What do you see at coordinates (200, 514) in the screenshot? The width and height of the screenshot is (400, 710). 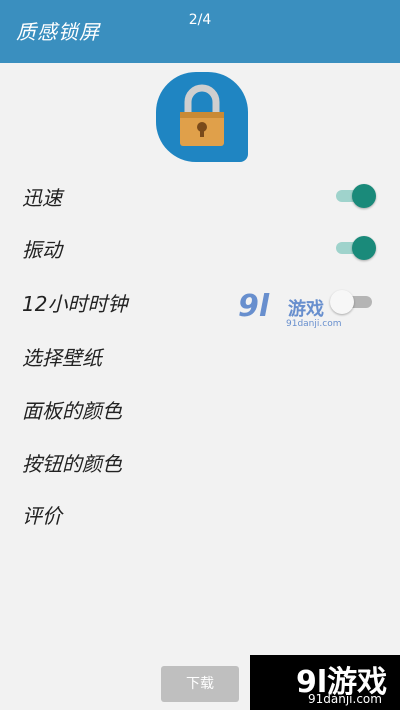 I see `setting-row-rate: 评价` at bounding box center [200, 514].